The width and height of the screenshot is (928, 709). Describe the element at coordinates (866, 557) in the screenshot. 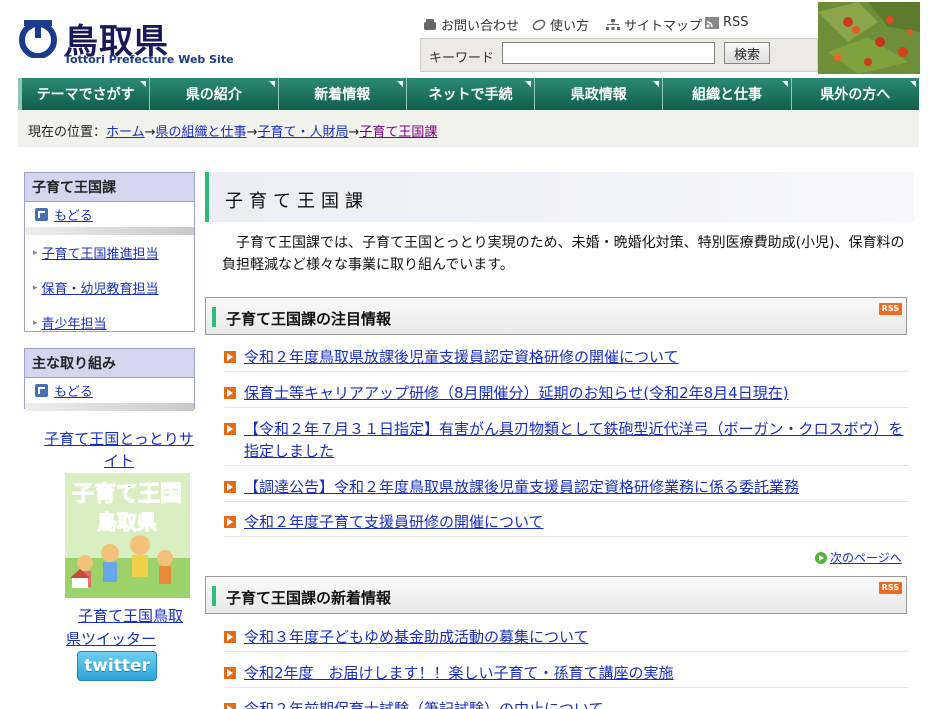

I see `next-page-label: 次のページへ` at that location.